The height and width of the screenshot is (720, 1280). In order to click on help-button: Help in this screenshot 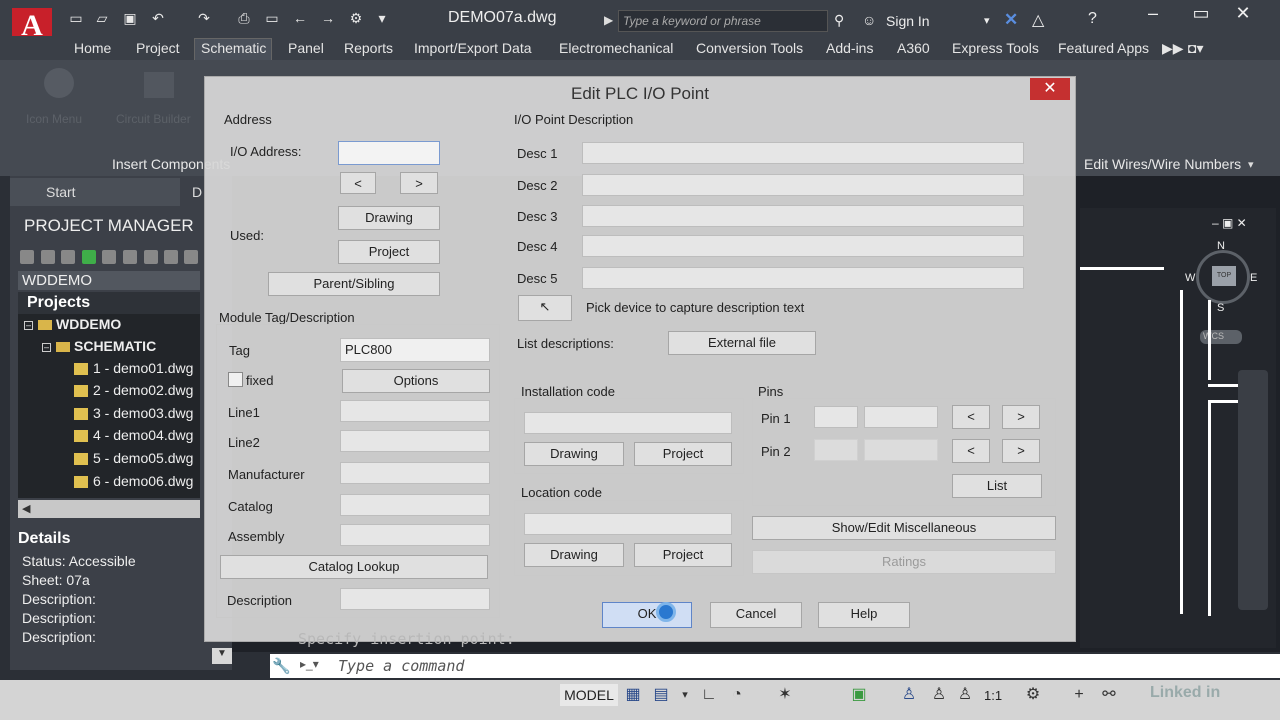, I will do `click(864, 615)`.